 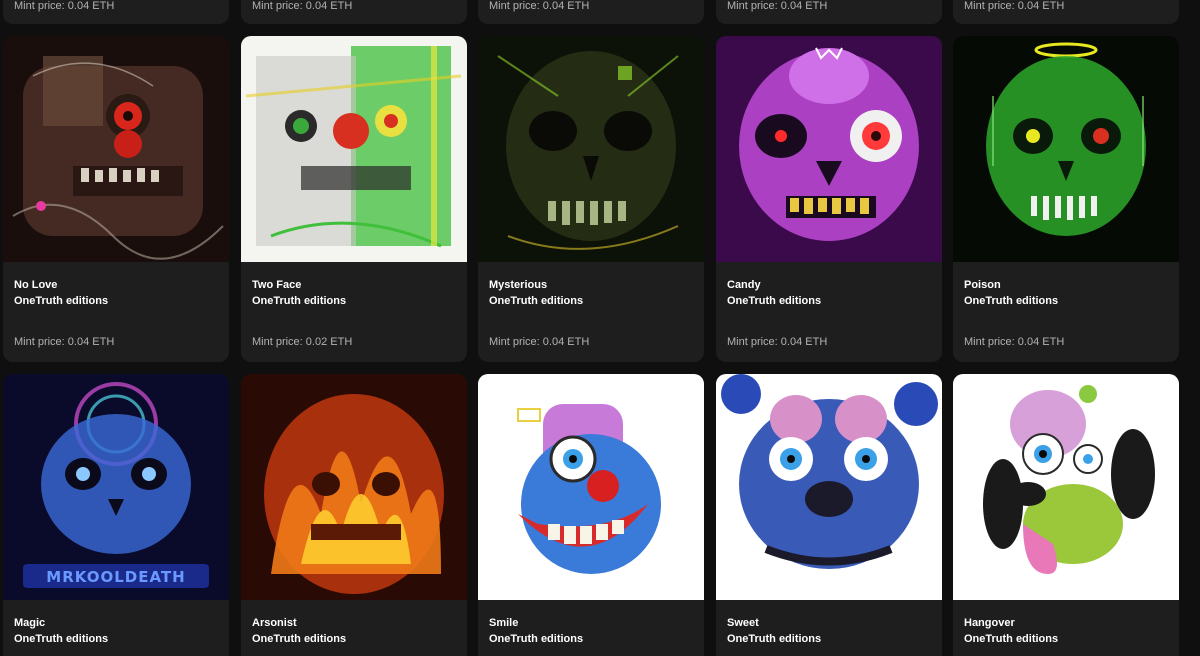 I want to click on nft-card-sweet: Sweet OneTruth editions, so click(x=829, y=515).